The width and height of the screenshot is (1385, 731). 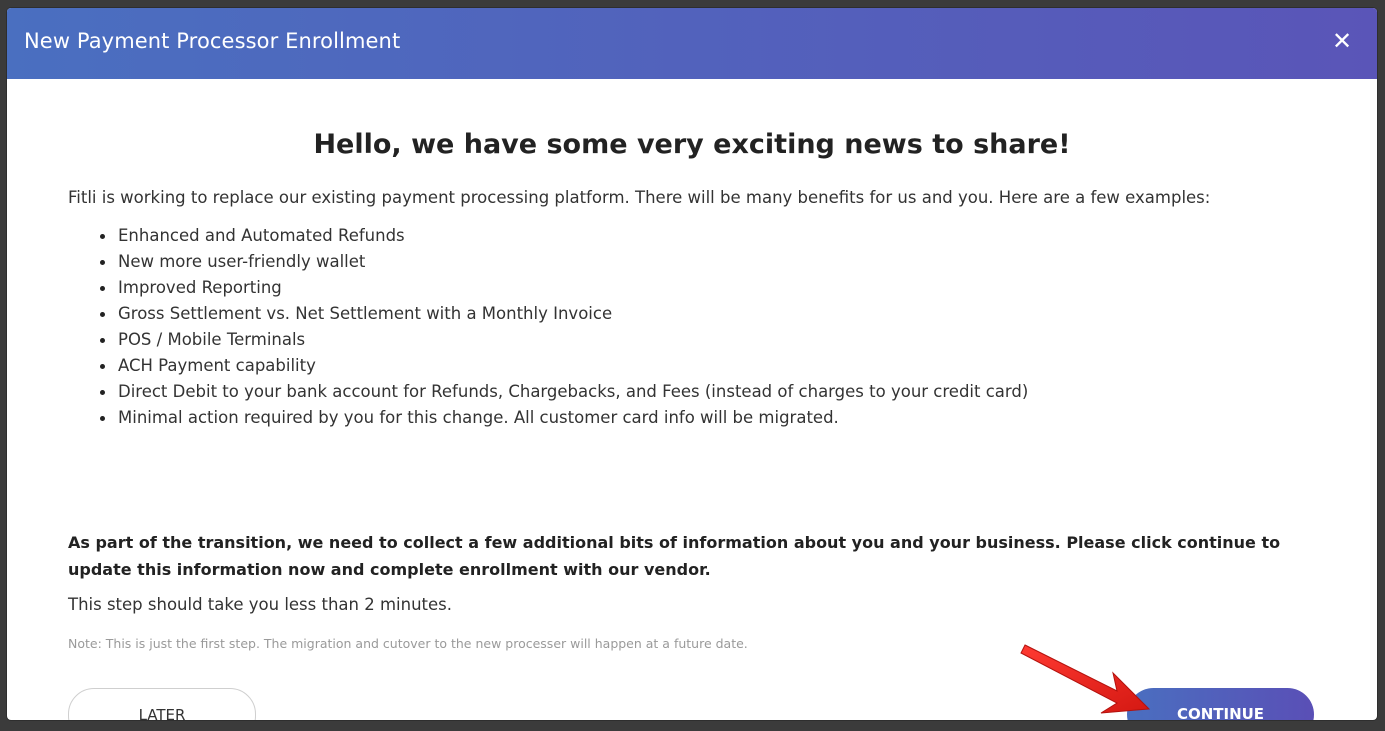 I want to click on list-item: POS / Mobile Terminals, so click(x=564, y=340).